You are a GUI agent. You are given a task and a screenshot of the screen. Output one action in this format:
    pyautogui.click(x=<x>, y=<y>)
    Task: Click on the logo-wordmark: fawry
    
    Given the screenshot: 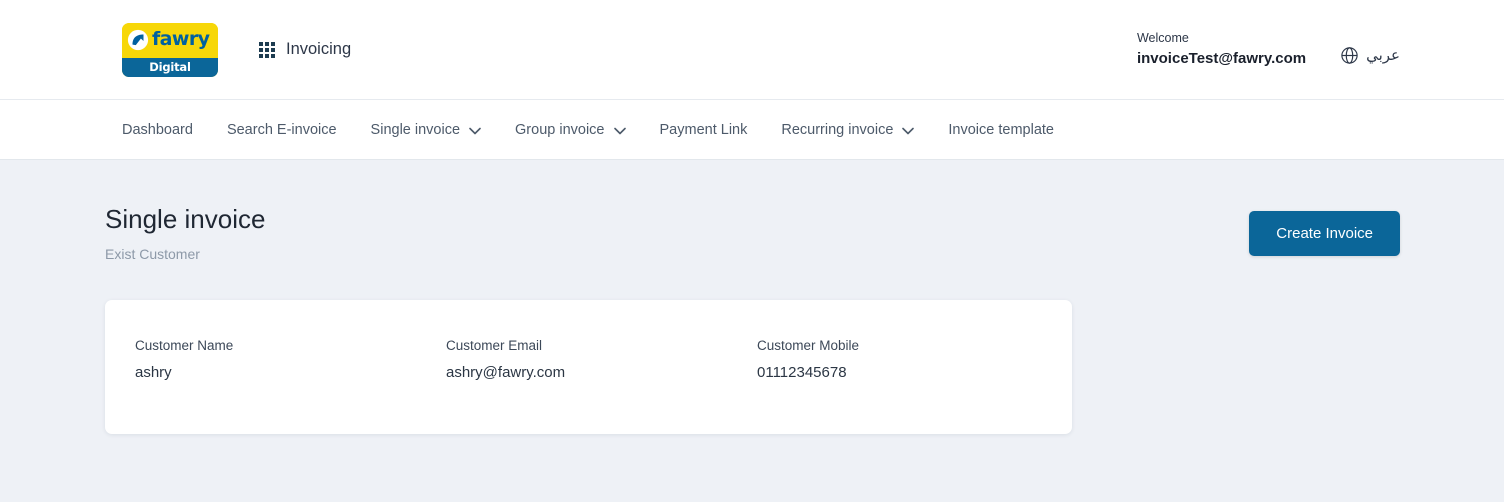 What is the action you would take?
    pyautogui.click(x=181, y=39)
    